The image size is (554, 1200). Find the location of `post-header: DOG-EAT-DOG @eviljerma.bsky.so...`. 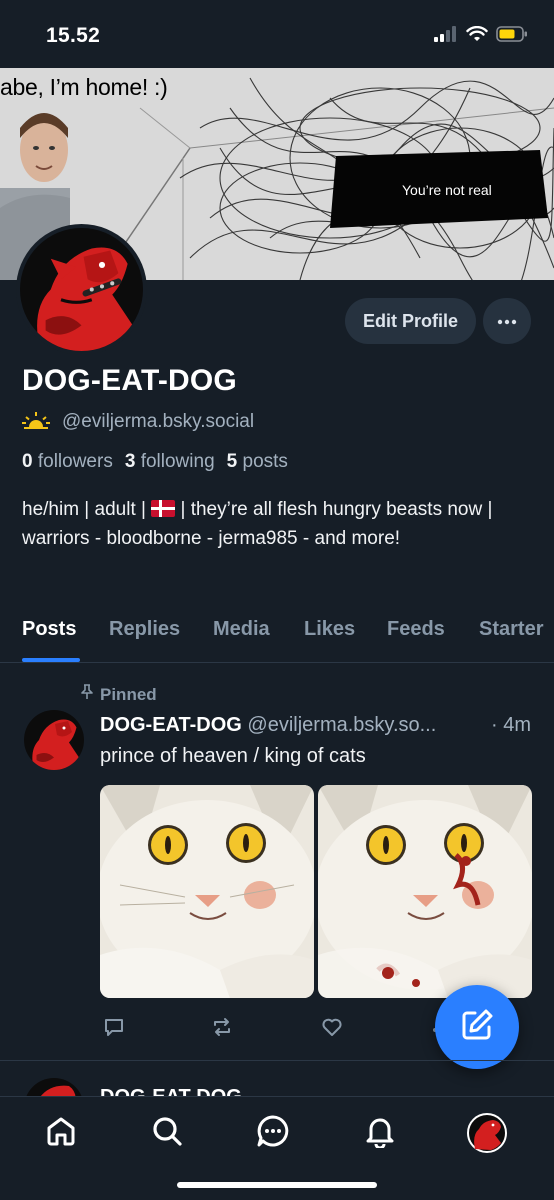

post-header: DOG-EAT-DOG @eviljerma.bsky.so... is located at coordinates (320, 725).